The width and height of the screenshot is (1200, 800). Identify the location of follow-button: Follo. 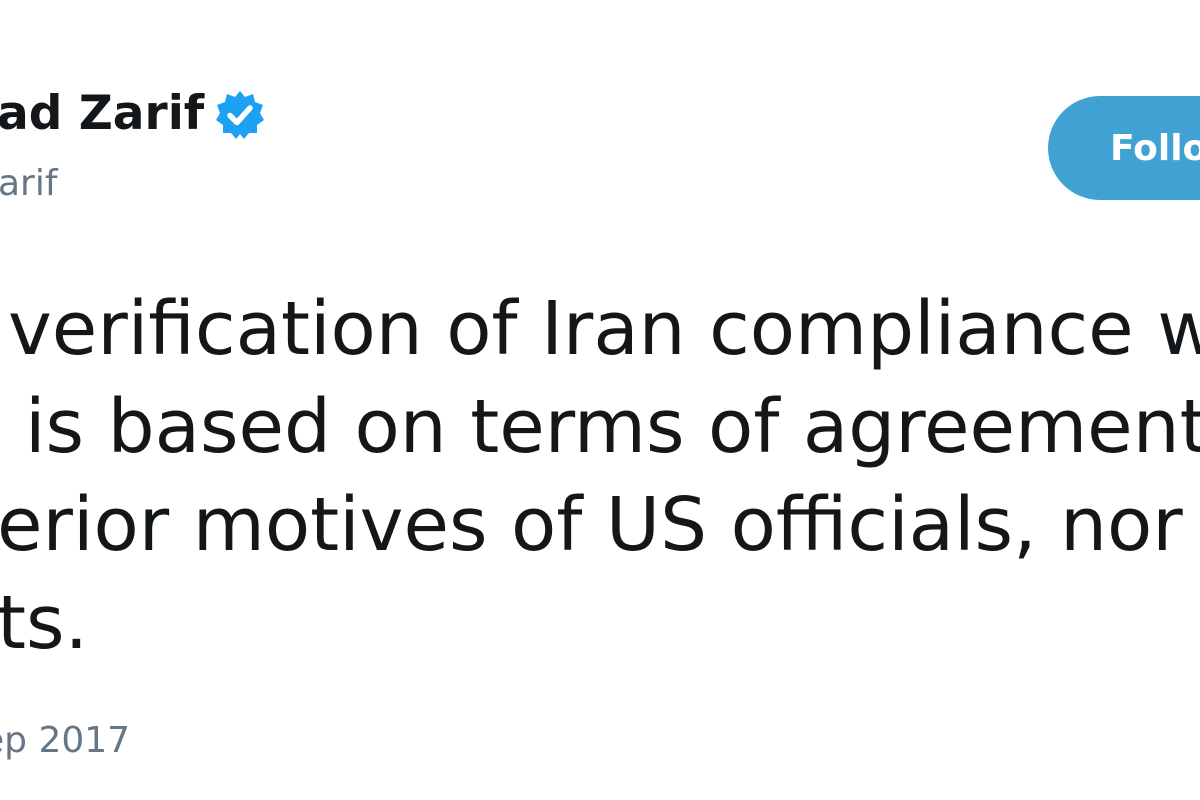
(1124, 148).